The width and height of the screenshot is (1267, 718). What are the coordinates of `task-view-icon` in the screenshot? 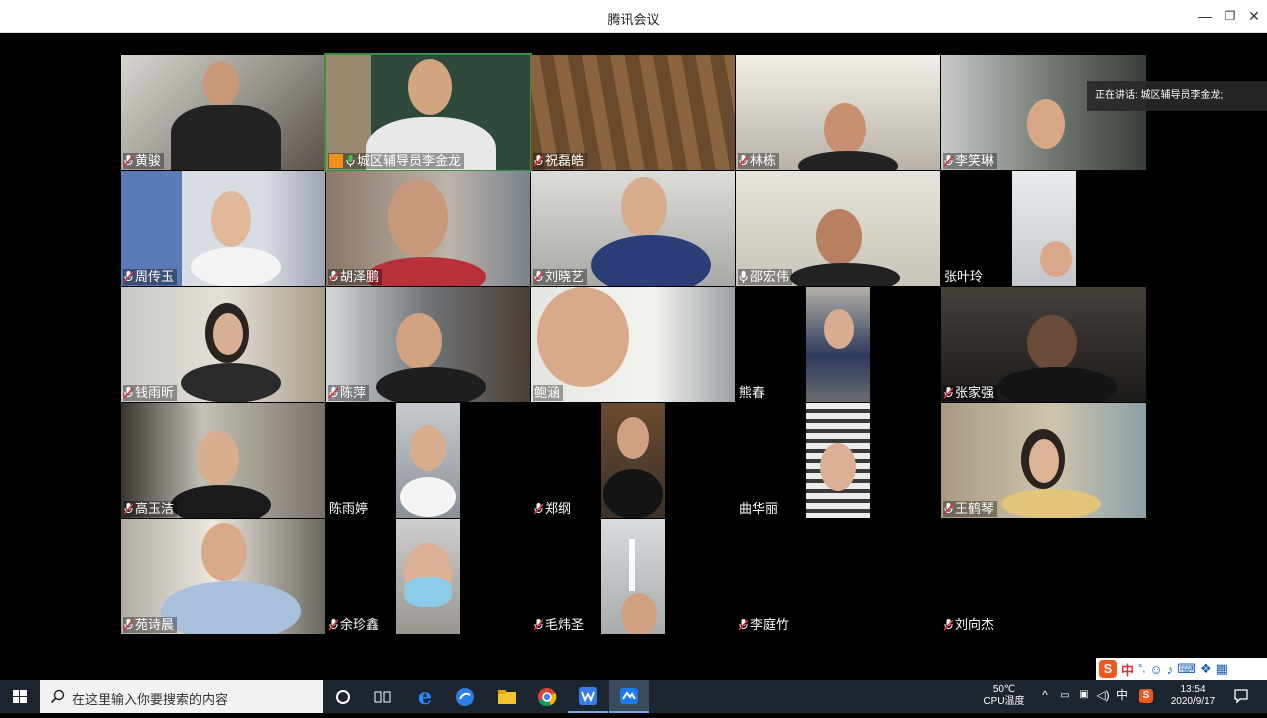 It's located at (383, 696).